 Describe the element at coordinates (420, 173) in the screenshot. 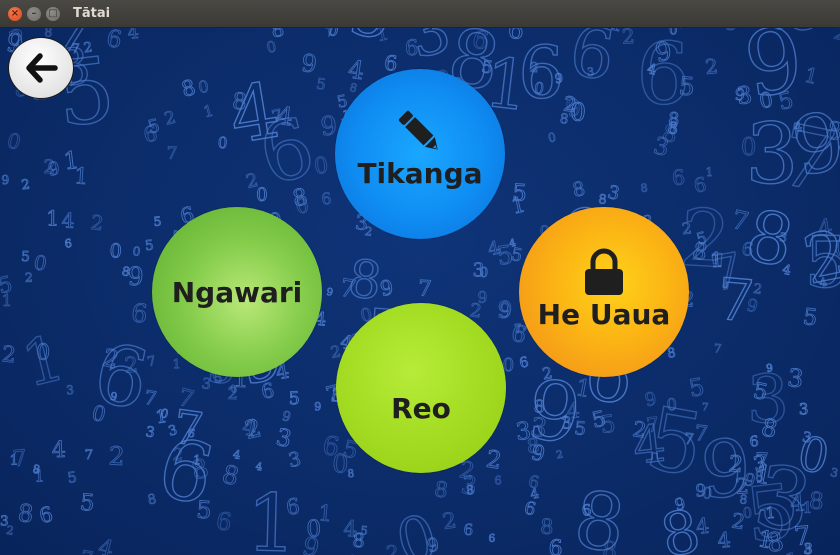

I see `tikanga-label: Tikanga` at that location.